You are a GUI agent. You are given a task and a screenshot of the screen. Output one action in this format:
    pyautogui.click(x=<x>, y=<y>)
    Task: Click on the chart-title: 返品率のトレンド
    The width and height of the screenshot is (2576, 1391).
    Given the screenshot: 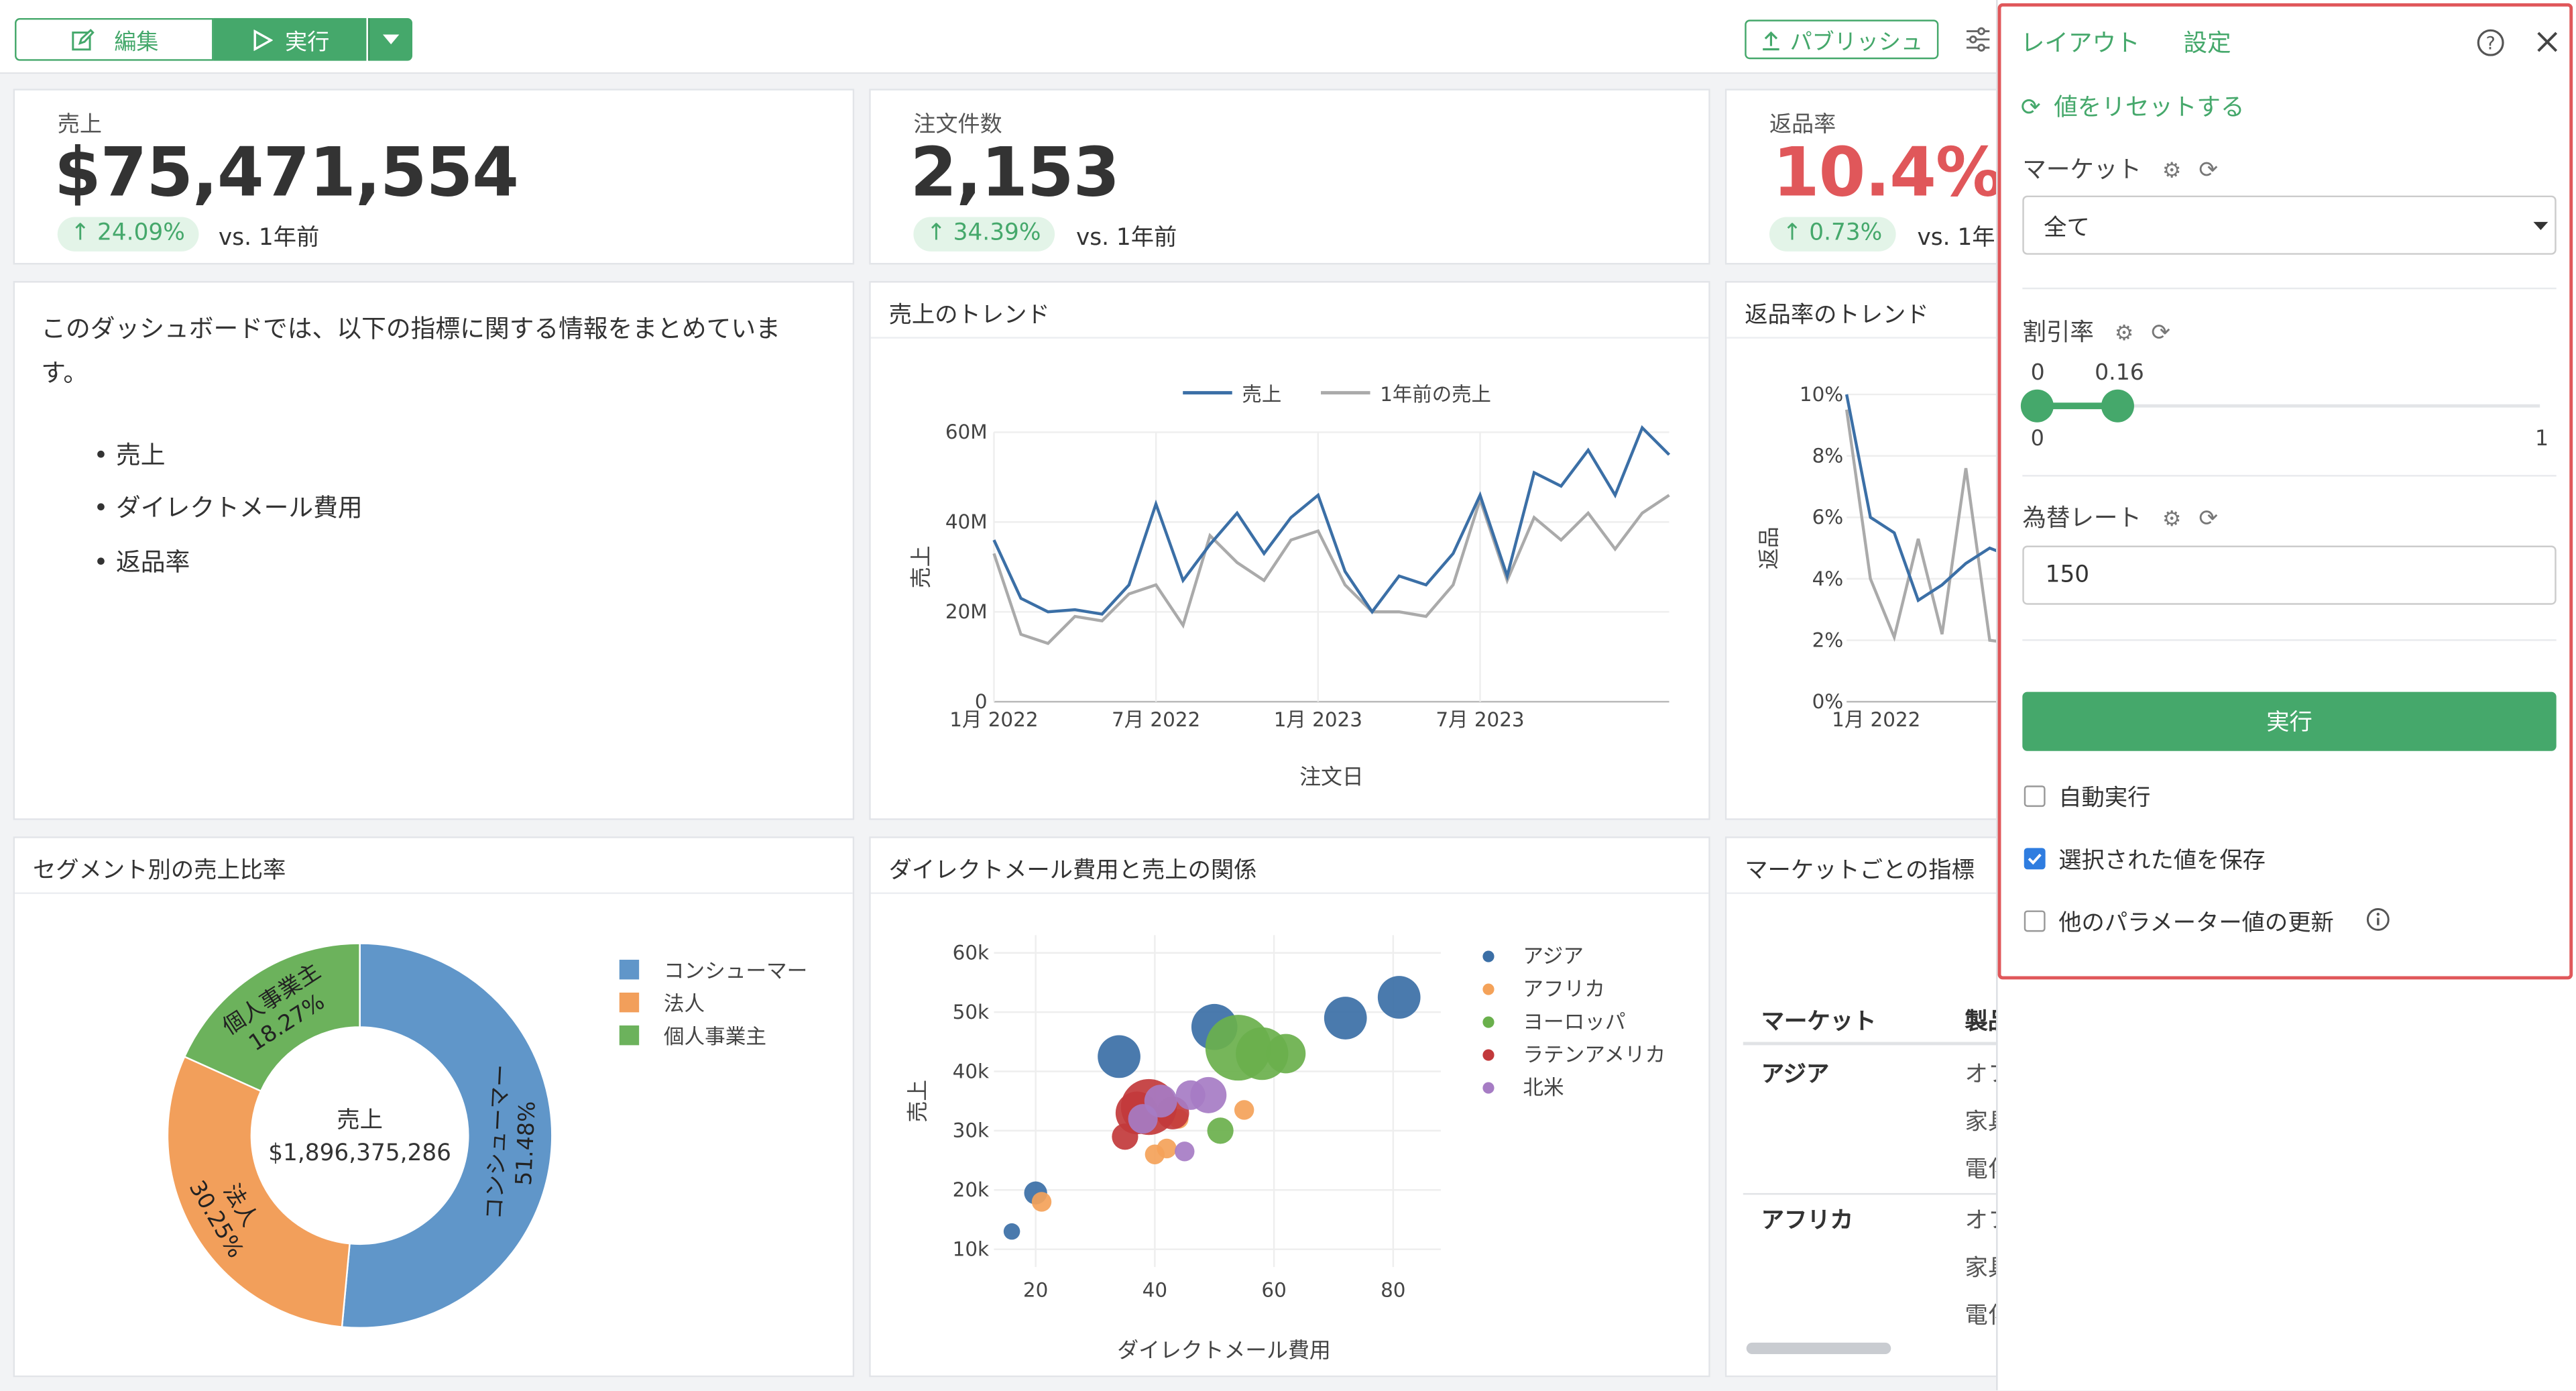 What is the action you would take?
    pyautogui.click(x=1837, y=315)
    